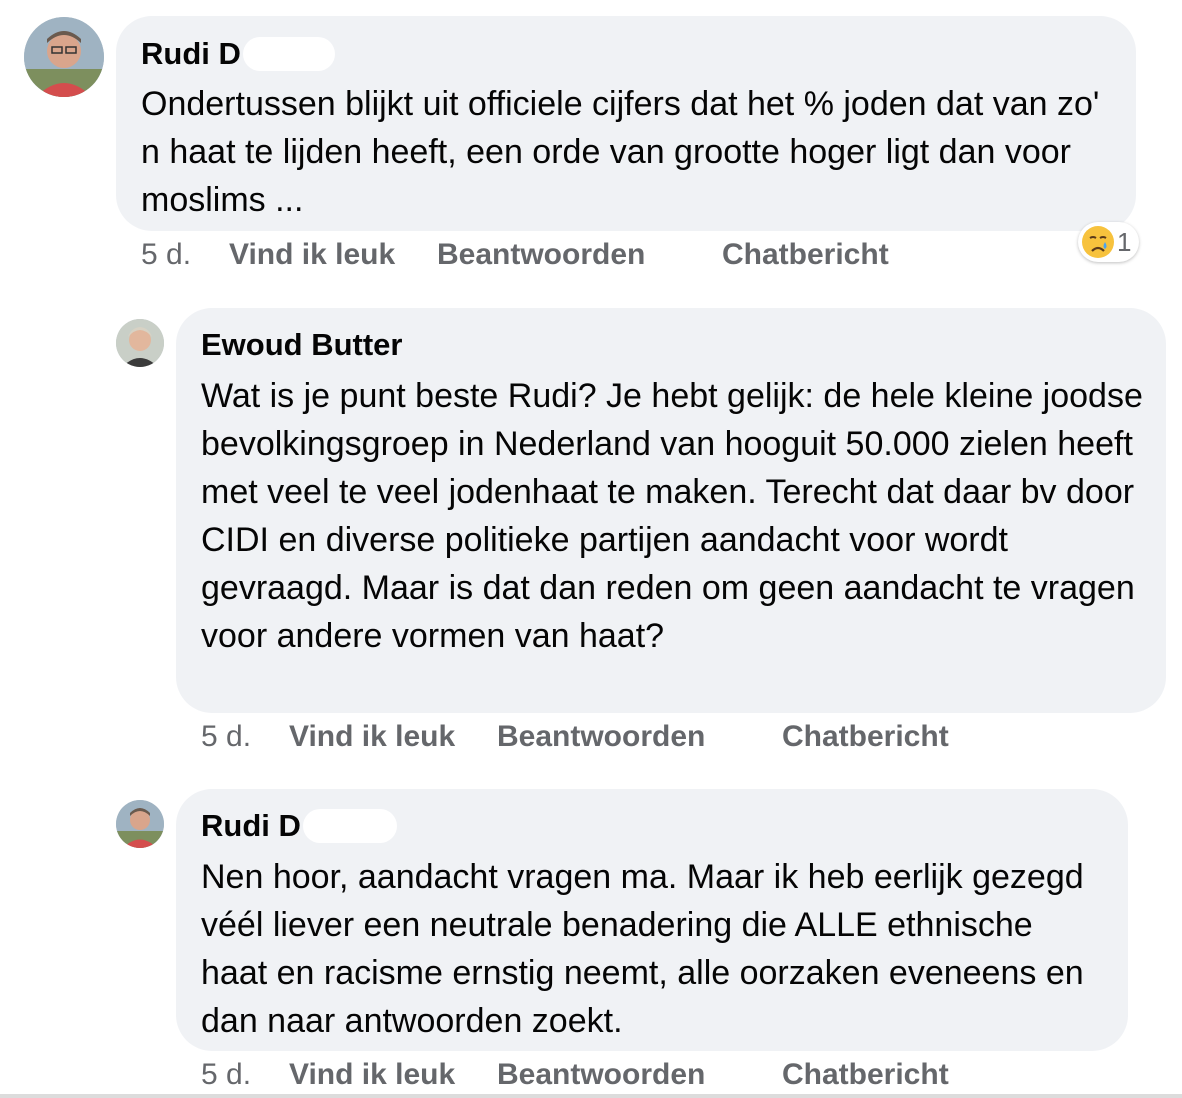 The image size is (1182, 1098). What do you see at coordinates (591, 1096) in the screenshot?
I see `divider` at bounding box center [591, 1096].